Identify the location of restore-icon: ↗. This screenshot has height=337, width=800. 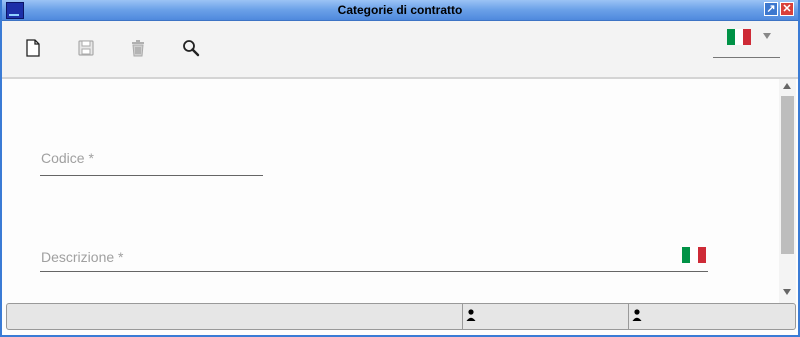
(771, 9).